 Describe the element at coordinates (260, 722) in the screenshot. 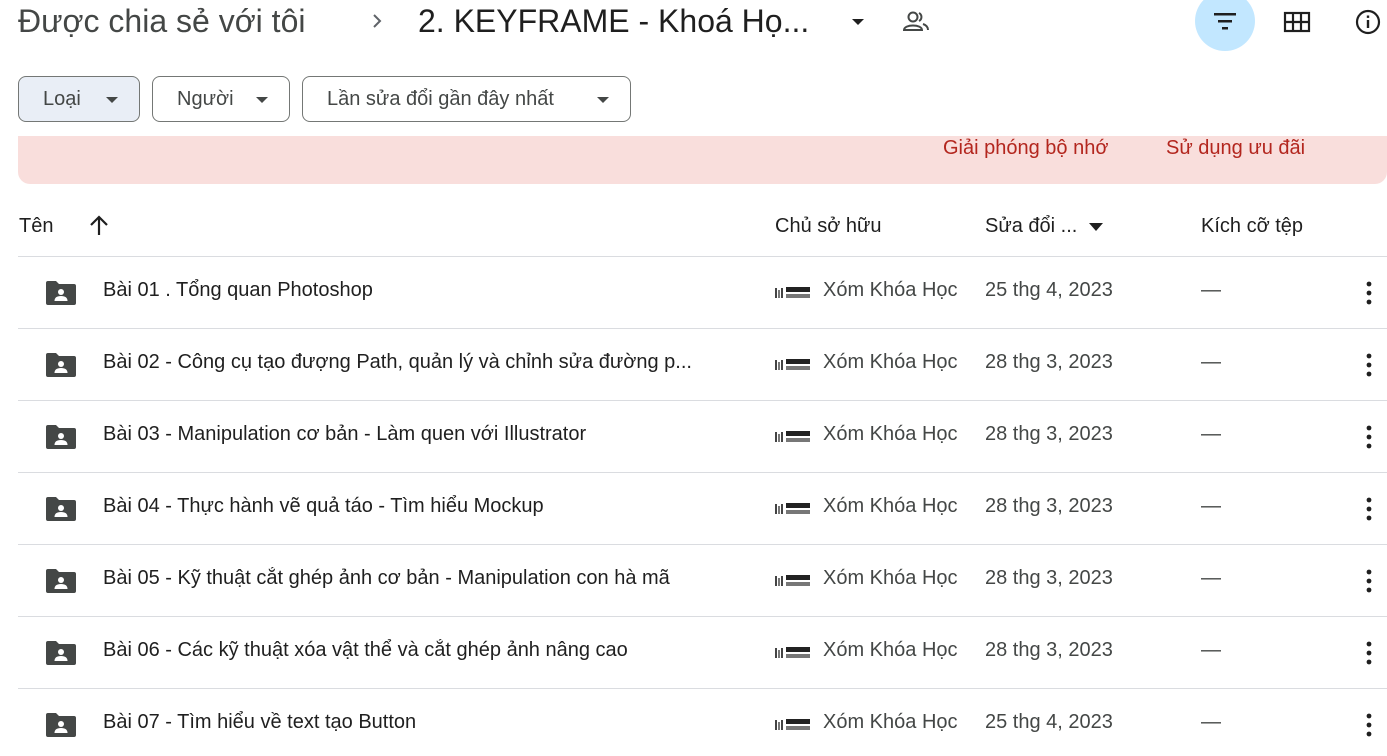

I see `file-name: Bài 07 - Tìm hiểu về text tạo Button` at that location.